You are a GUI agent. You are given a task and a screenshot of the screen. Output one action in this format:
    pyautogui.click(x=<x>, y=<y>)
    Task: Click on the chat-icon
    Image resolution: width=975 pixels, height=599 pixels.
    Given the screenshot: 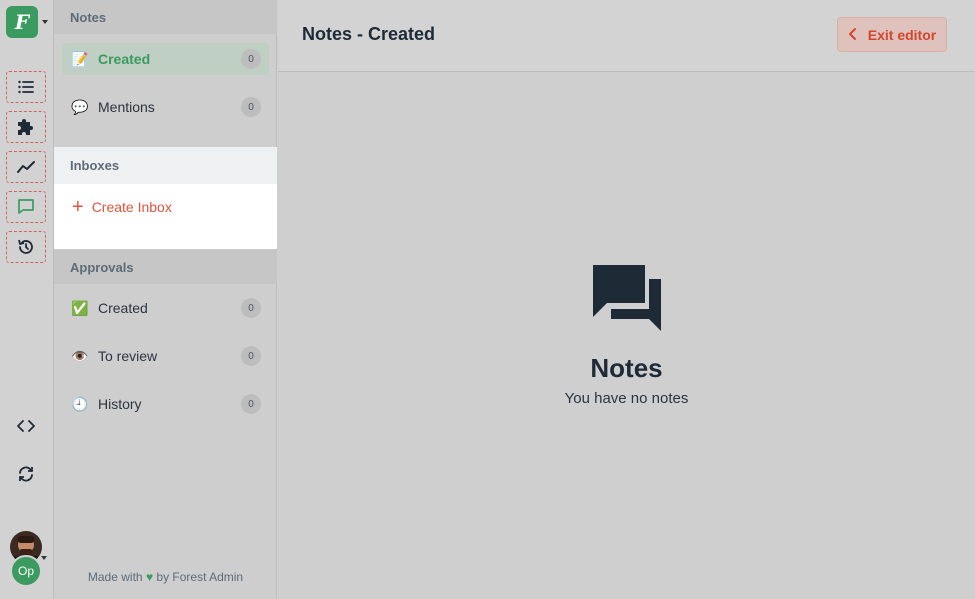 What is the action you would take?
    pyautogui.click(x=26, y=206)
    